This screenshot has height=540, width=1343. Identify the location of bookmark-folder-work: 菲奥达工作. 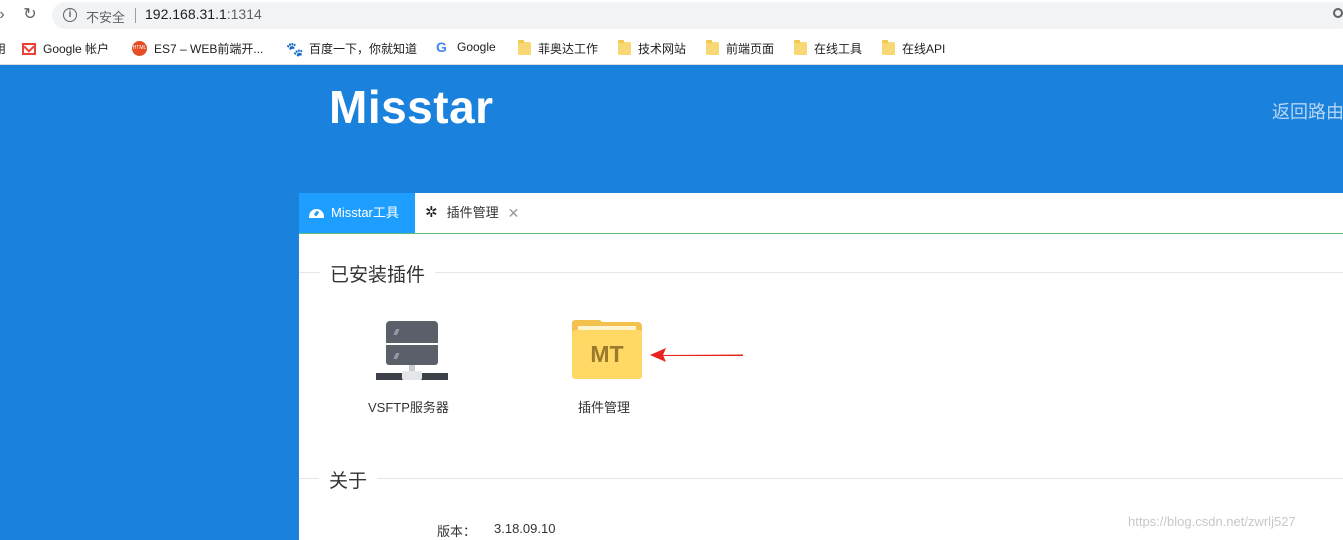
(558, 48).